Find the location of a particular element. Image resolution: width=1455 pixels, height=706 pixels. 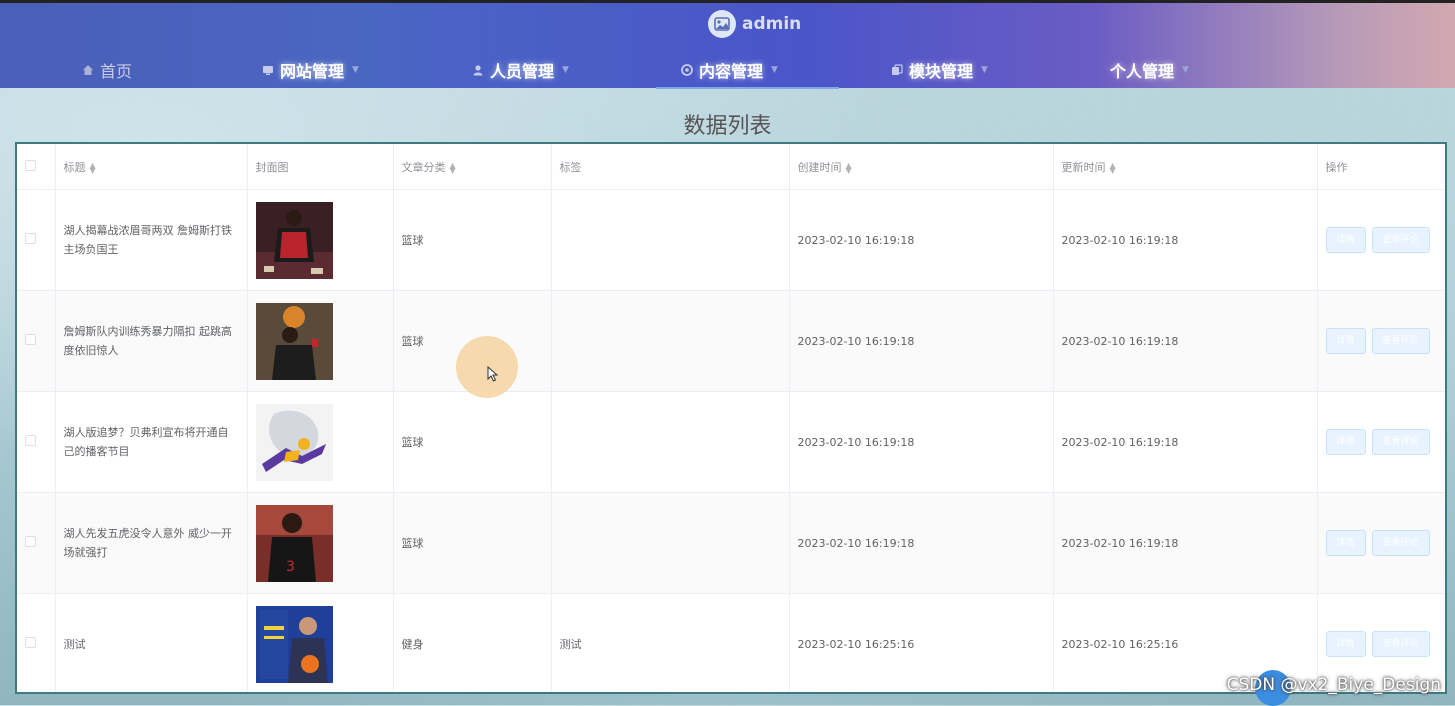

avatar-image-icon is located at coordinates (722, 24).